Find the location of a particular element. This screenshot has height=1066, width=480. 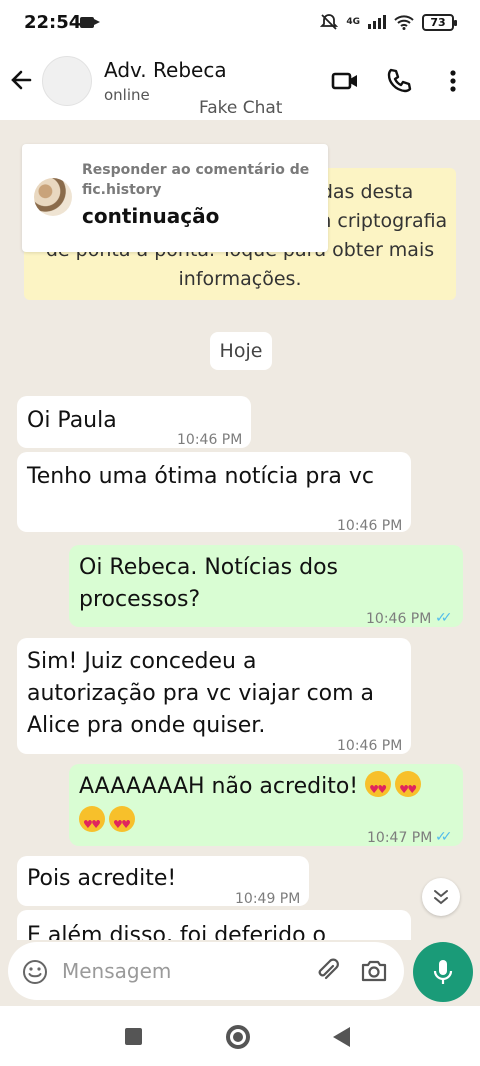

emoji-icon is located at coordinates (35, 972).